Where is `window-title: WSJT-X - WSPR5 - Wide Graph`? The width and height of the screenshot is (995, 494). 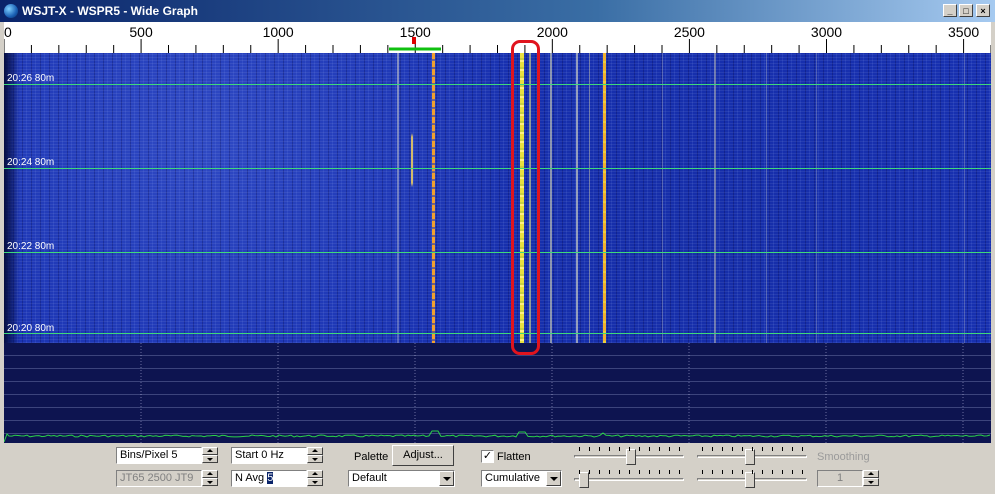 window-title: WSJT-X - WSPR5 - Wide Graph is located at coordinates (110, 11).